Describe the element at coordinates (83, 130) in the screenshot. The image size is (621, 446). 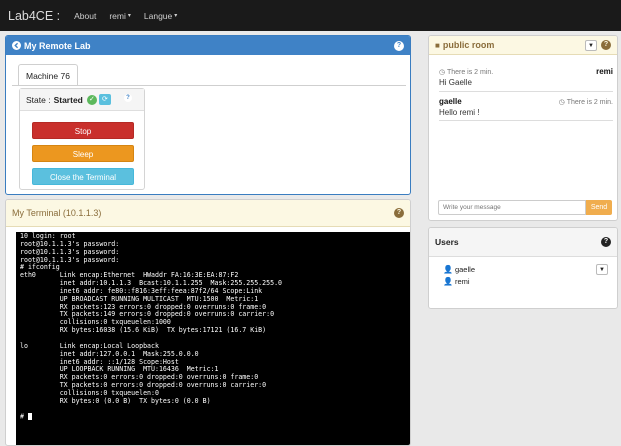
I see `stop-button: Stop` at that location.